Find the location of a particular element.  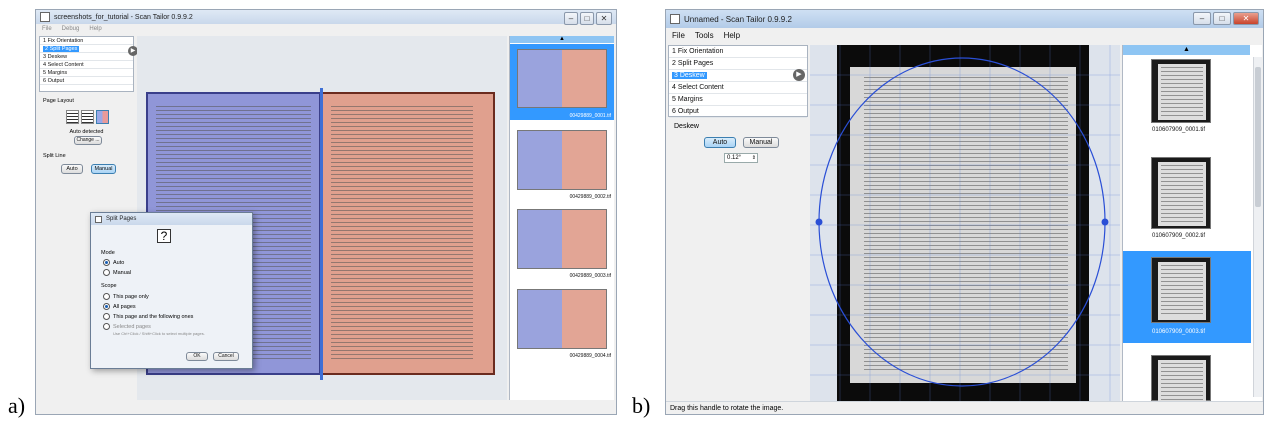

split-line-title: Split Line is located at coordinates (54, 156).